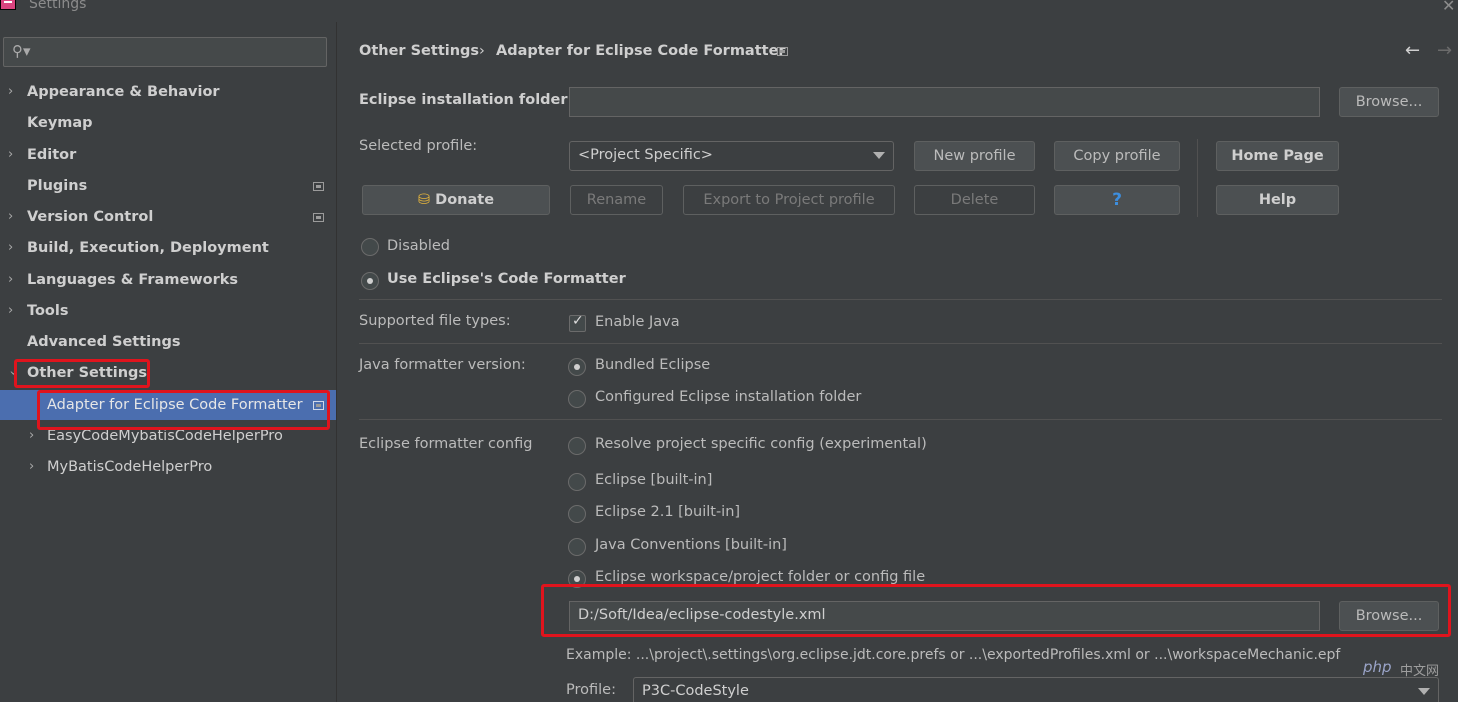  What do you see at coordinates (1420, 671) in the screenshot?
I see `php-watermark-text: 中文网` at bounding box center [1420, 671].